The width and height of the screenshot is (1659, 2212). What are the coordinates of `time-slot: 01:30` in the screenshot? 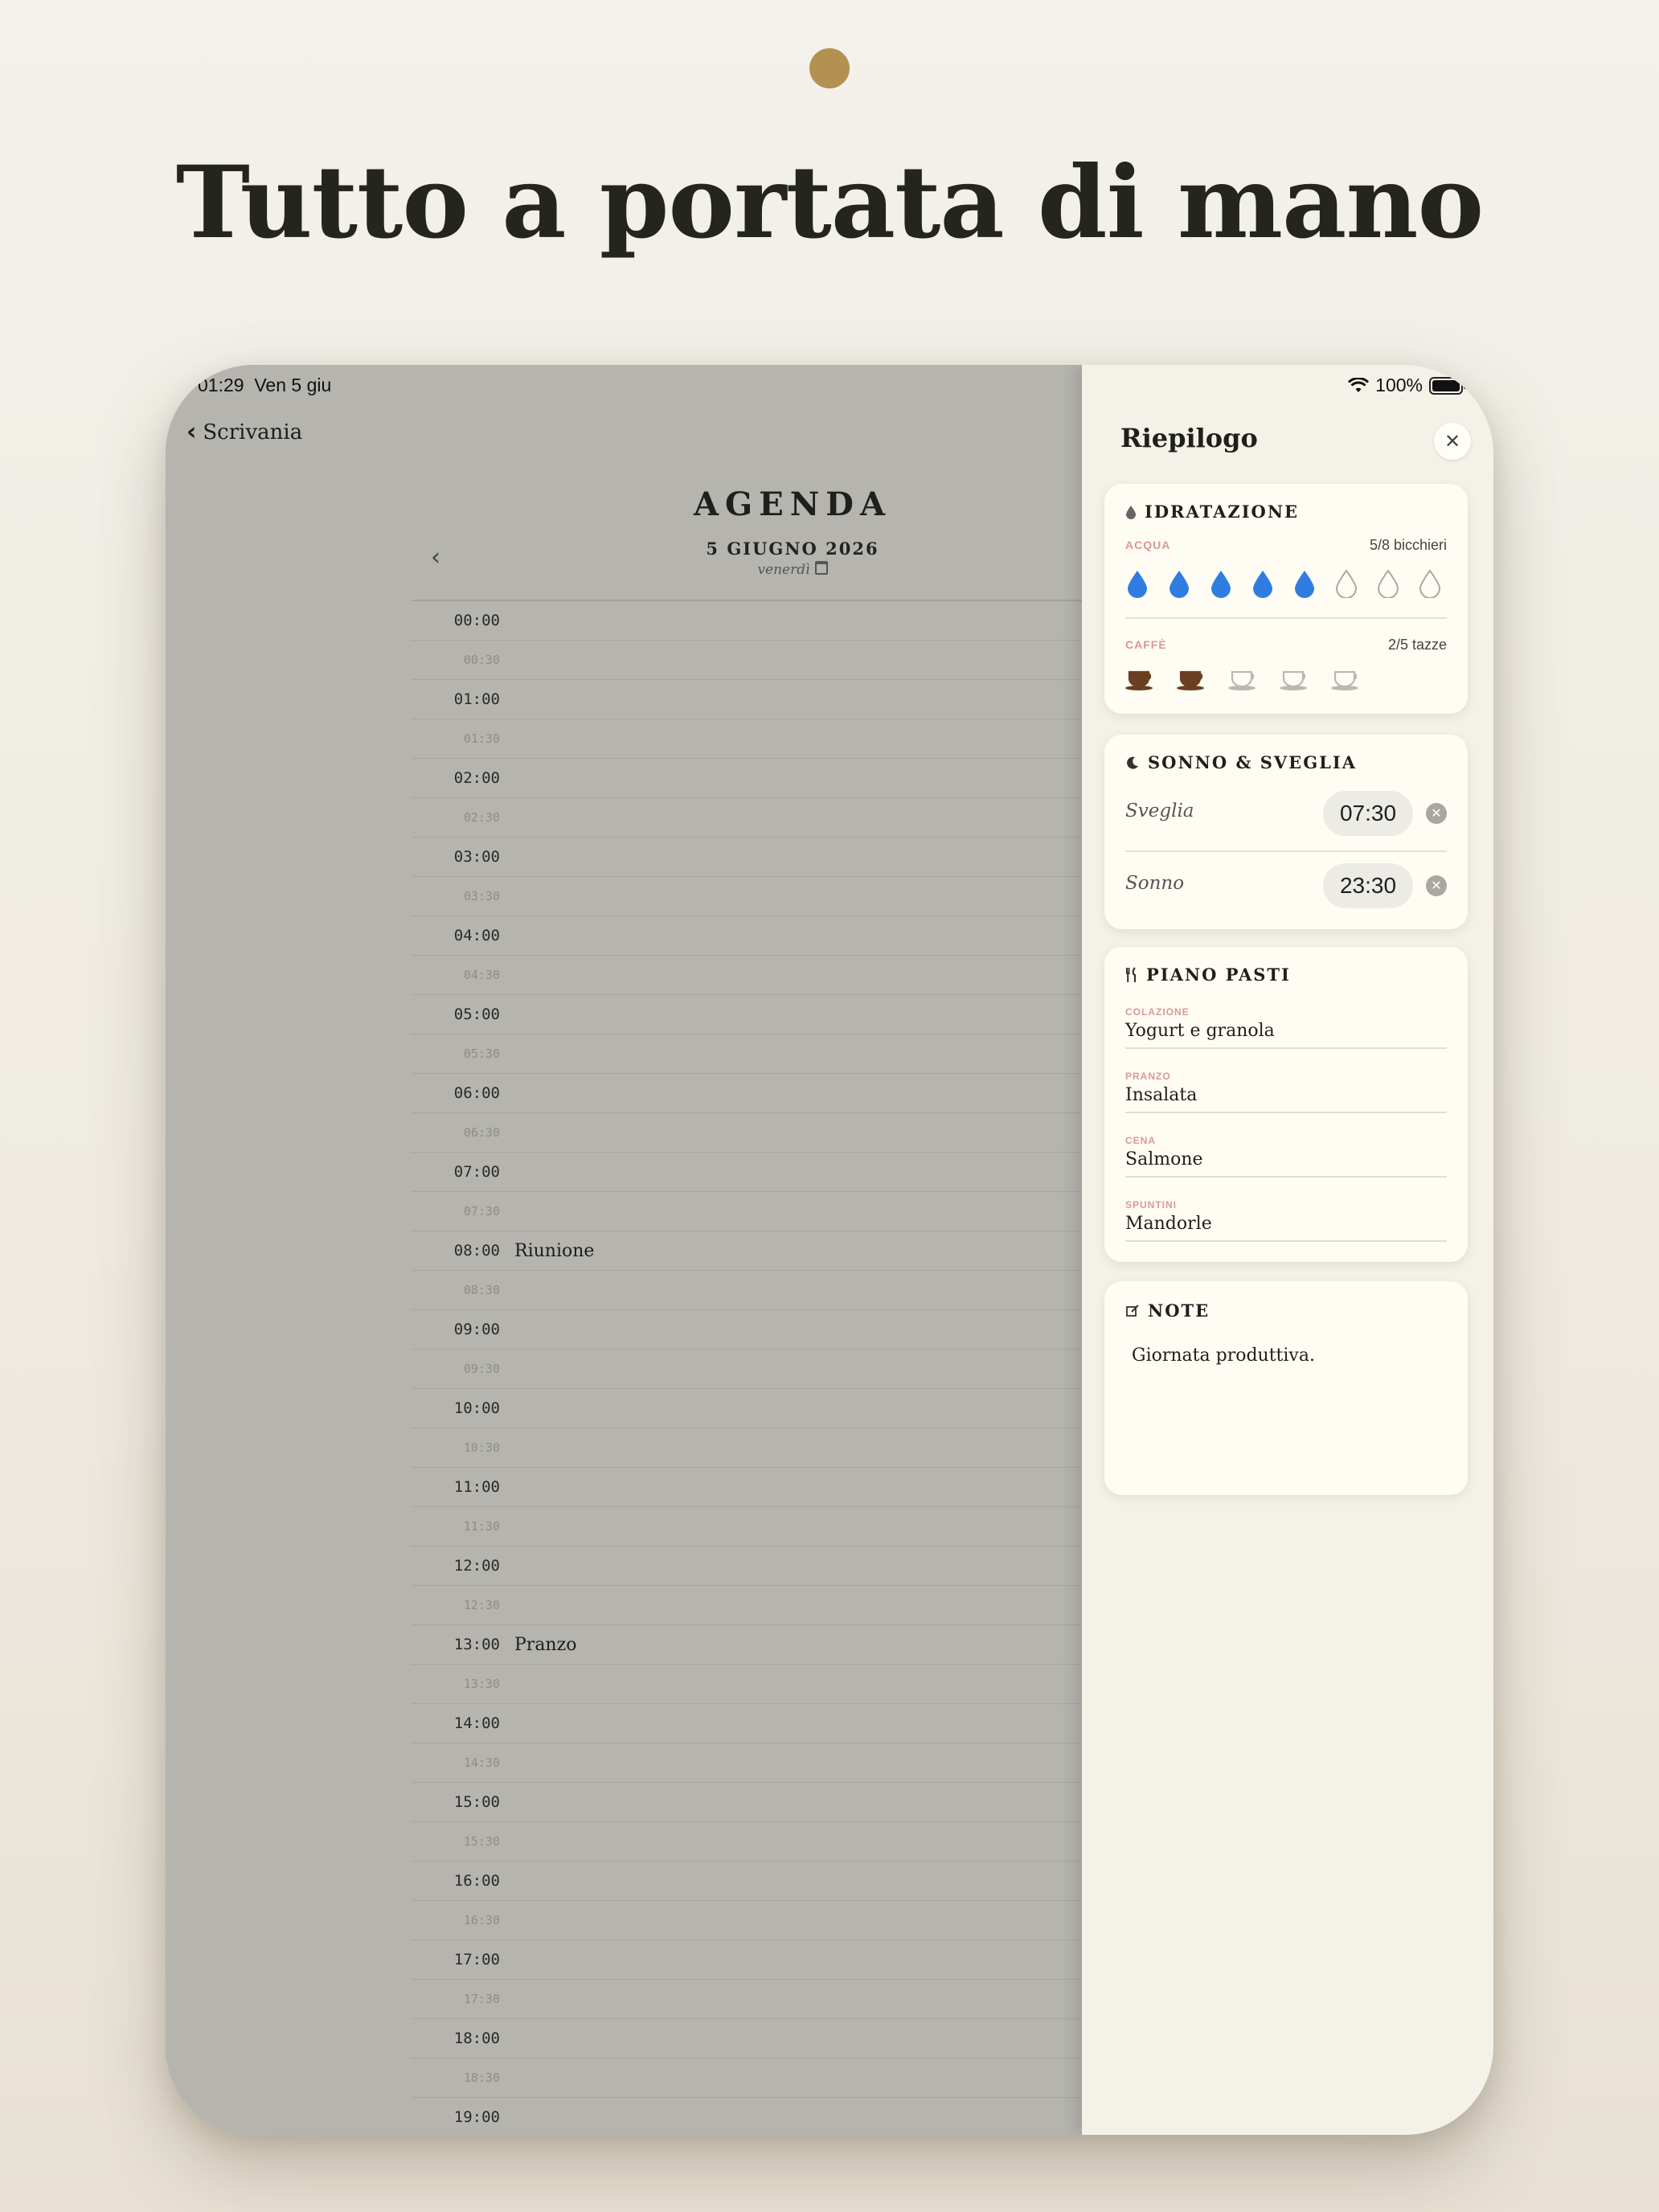 It's located at (747, 739).